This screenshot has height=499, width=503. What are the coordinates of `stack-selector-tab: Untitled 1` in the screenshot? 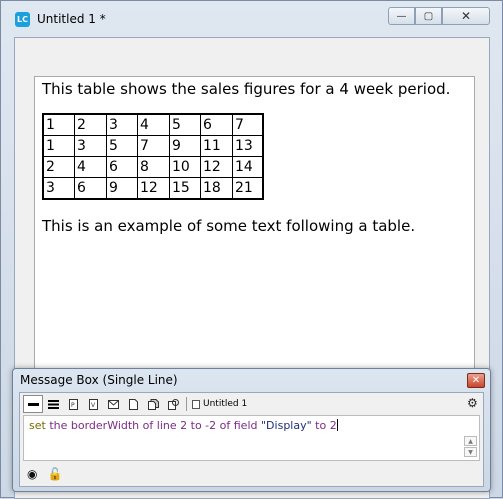 It's located at (219, 404).